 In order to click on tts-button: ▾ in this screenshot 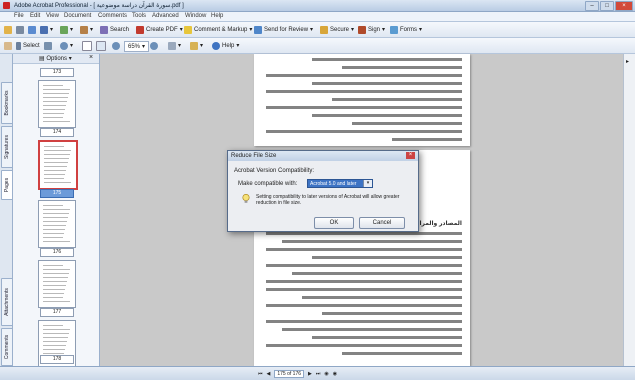, I will do `click(196, 45)`.